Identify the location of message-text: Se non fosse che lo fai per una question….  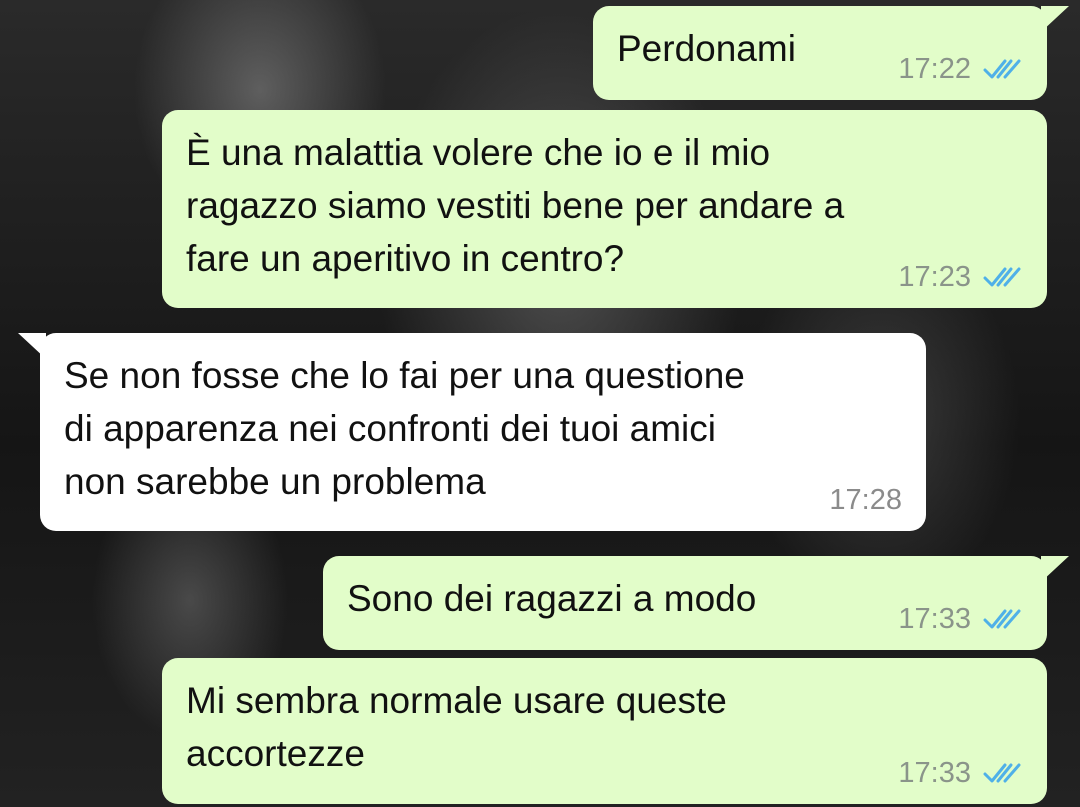
(404, 428).